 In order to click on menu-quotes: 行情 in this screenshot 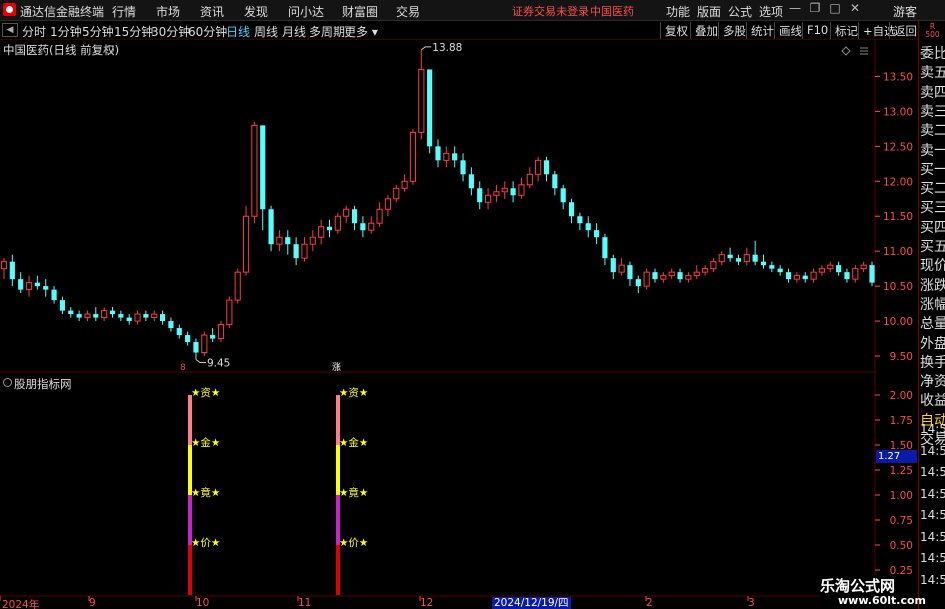, I will do `click(124, 11)`.